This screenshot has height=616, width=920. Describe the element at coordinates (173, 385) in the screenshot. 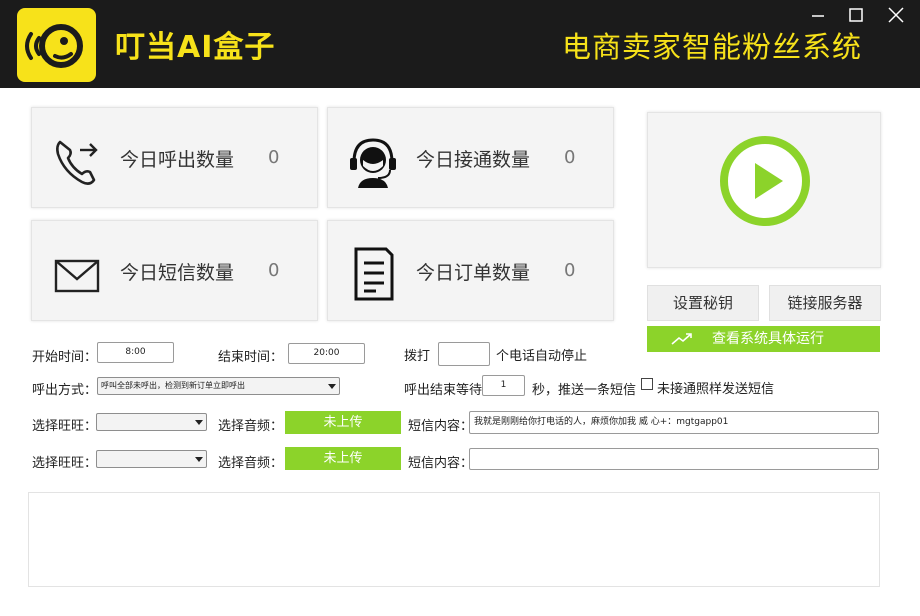

I see `call-mode-value: 呼叫全部未呼出，检测到新订单立即呼出` at that location.